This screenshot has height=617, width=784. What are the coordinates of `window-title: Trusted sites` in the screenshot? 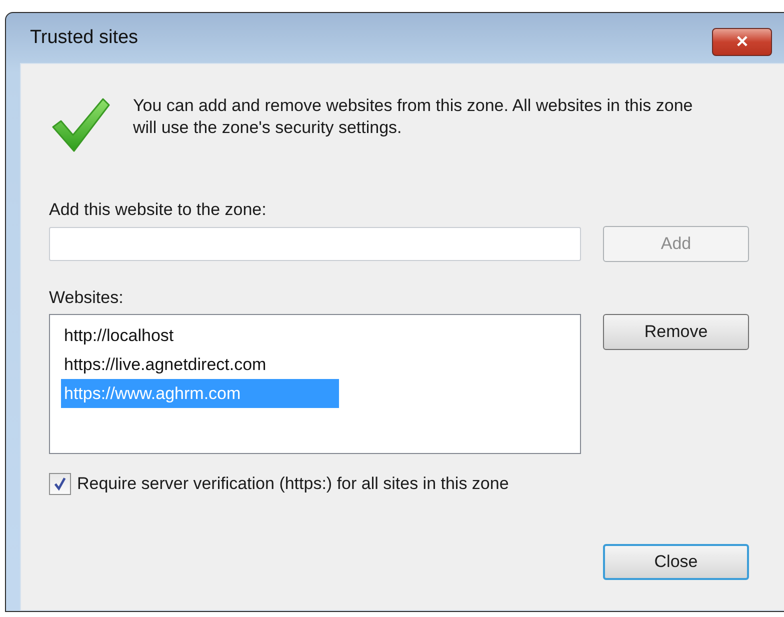 It's located at (84, 38).